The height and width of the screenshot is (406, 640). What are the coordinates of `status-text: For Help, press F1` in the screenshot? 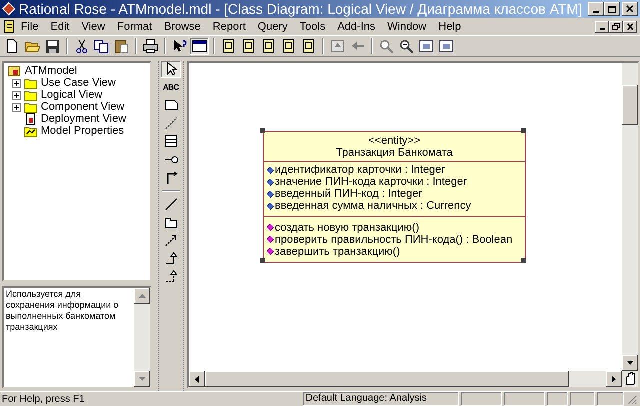 It's located at (44, 399).